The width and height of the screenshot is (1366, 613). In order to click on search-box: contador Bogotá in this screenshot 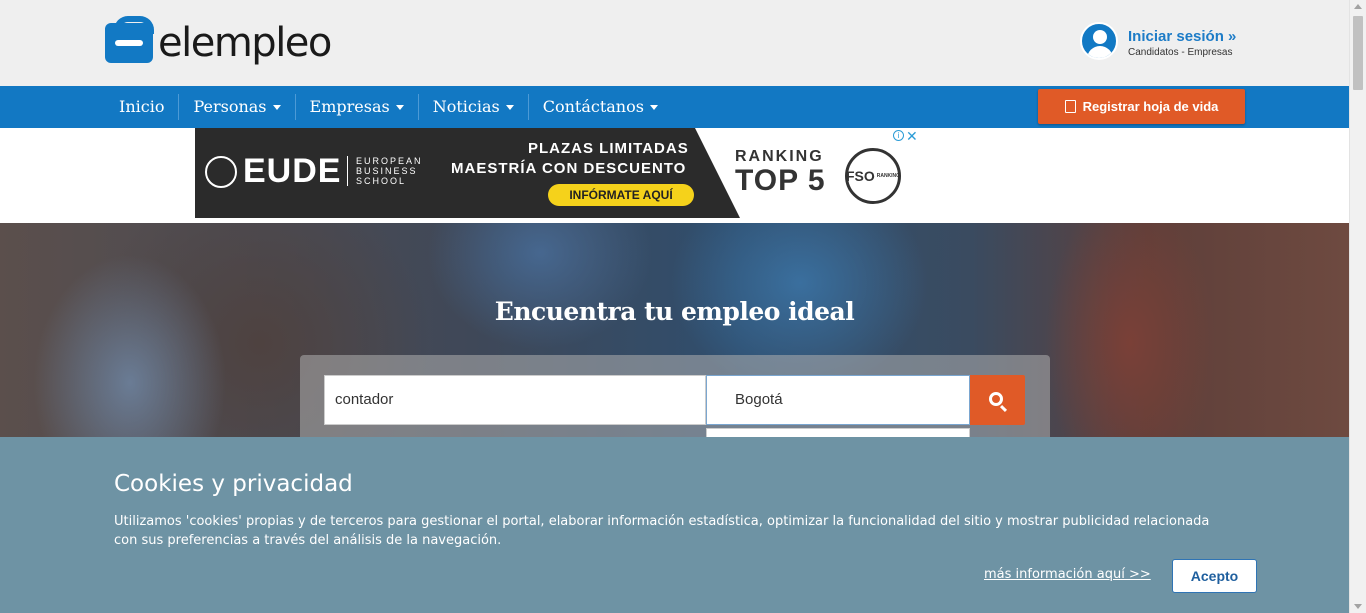, I will do `click(675, 396)`.